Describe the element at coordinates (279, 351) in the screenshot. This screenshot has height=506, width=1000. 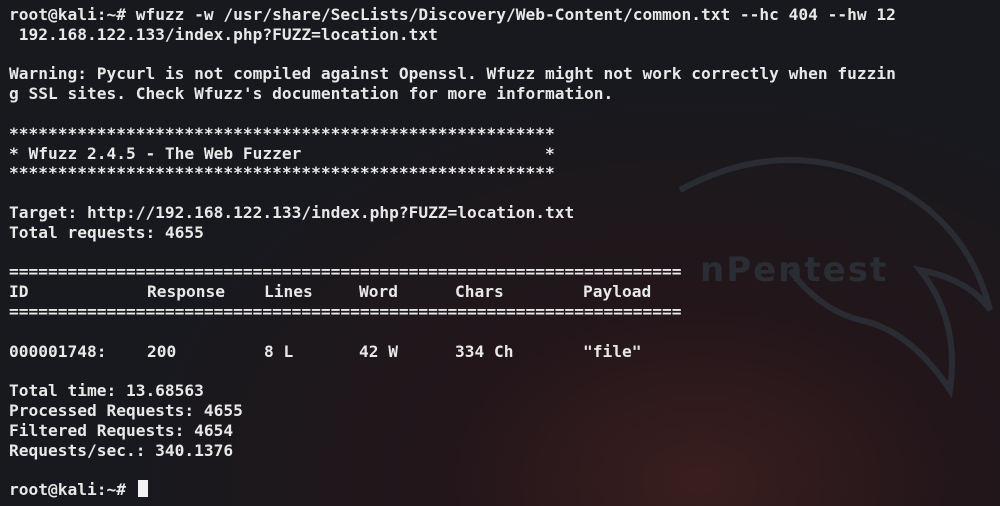
I see `cell-lines: 8 L` at that location.